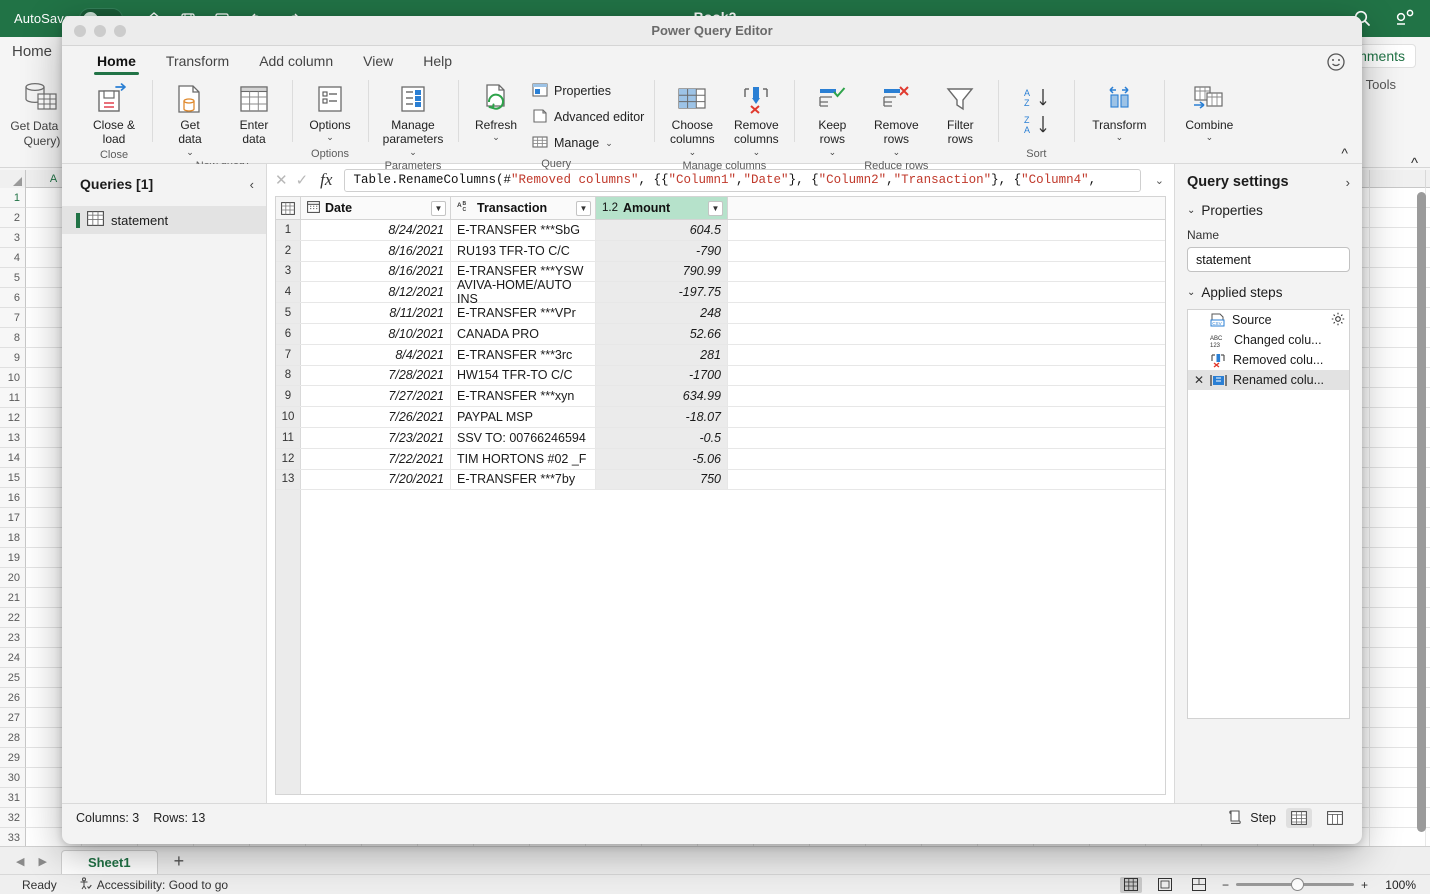 The height and width of the screenshot is (894, 1430). Describe the element at coordinates (13, 258) in the screenshot. I see `excel-row-header: 4` at that location.